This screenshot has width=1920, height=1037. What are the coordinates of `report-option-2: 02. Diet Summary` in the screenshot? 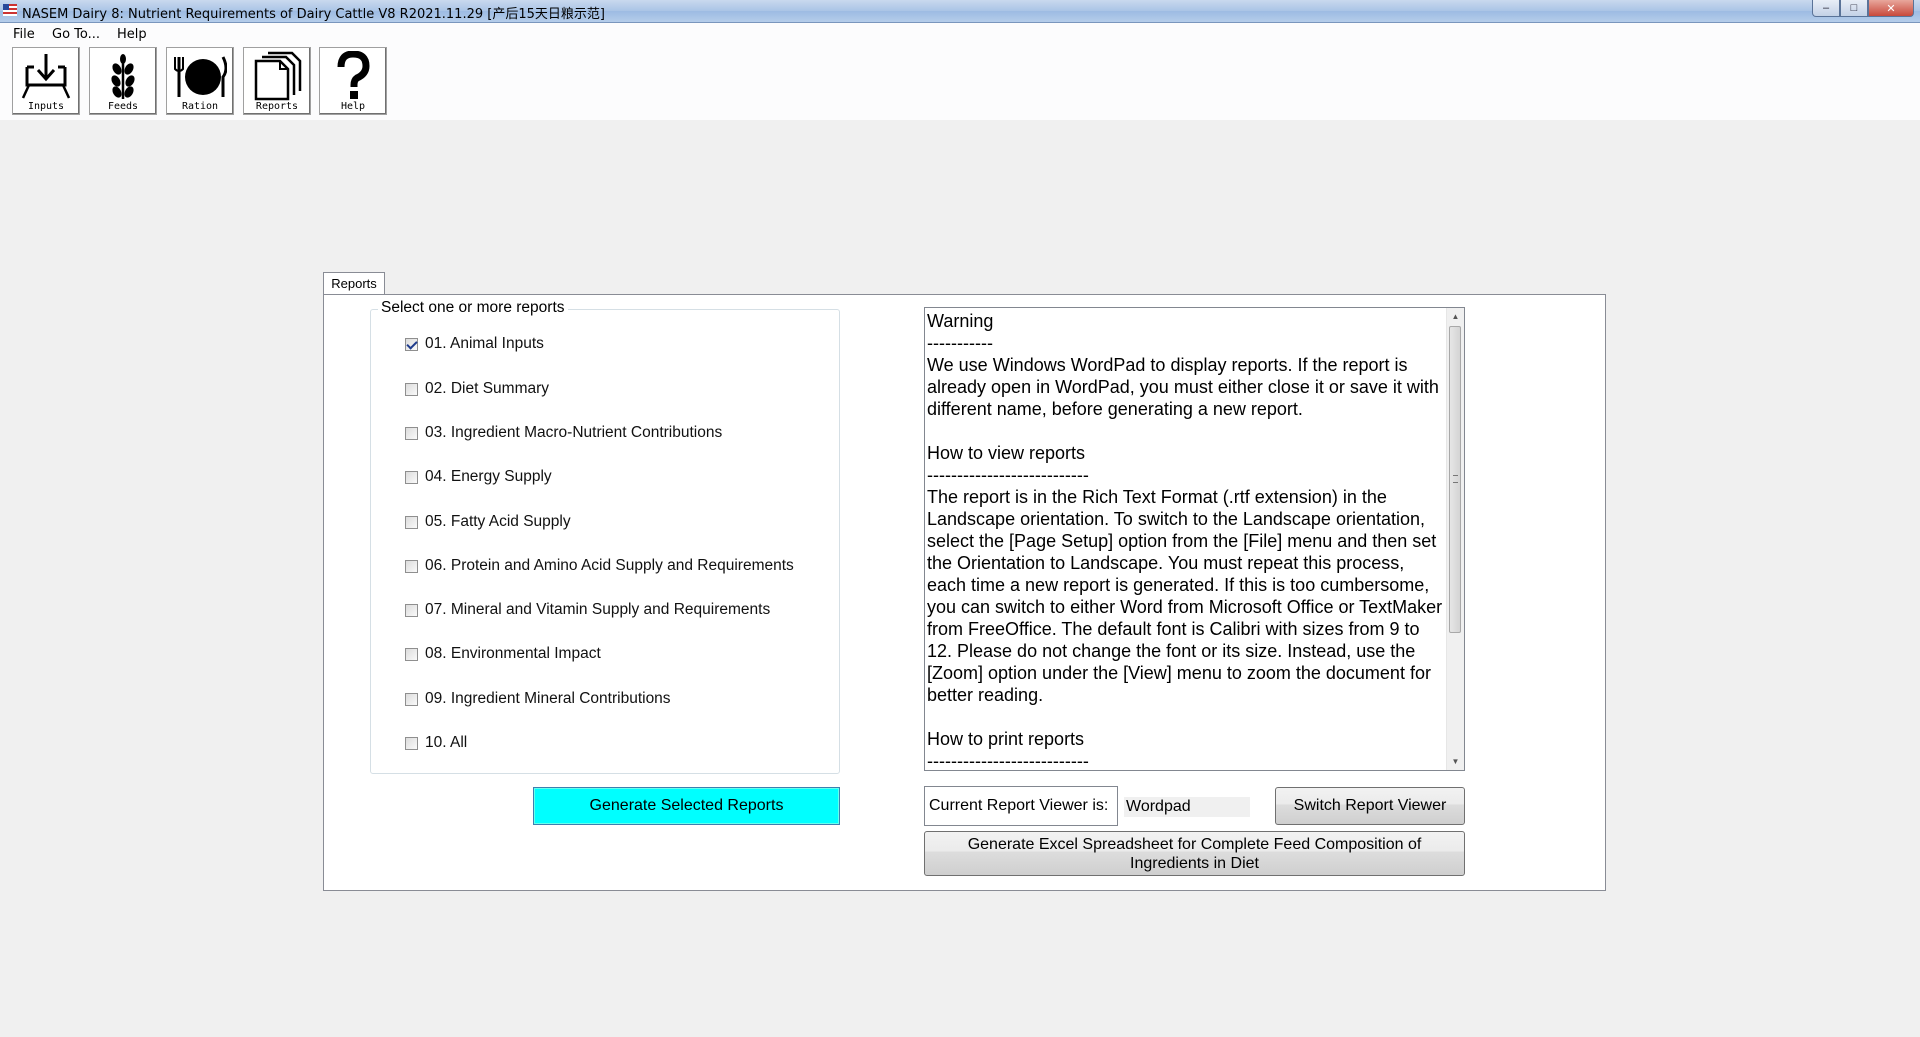 It's located at (477, 389).